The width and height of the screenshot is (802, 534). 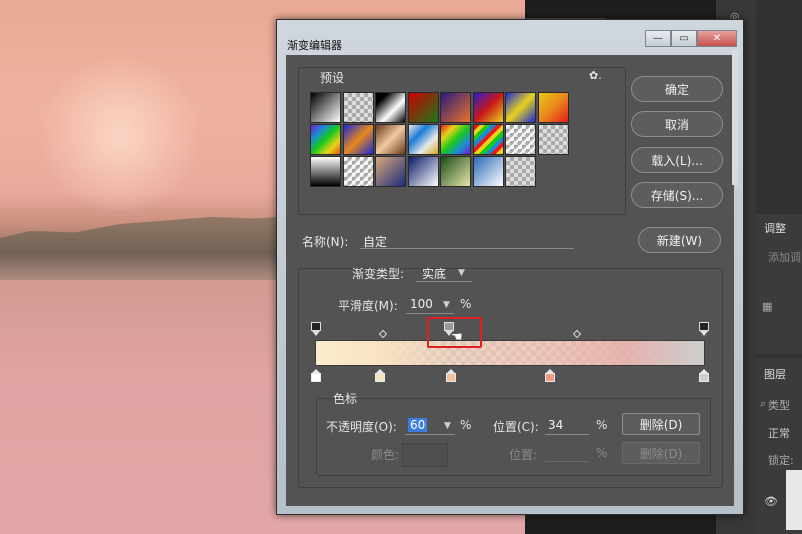 I want to click on cancel-button: 取消, so click(x=677, y=124).